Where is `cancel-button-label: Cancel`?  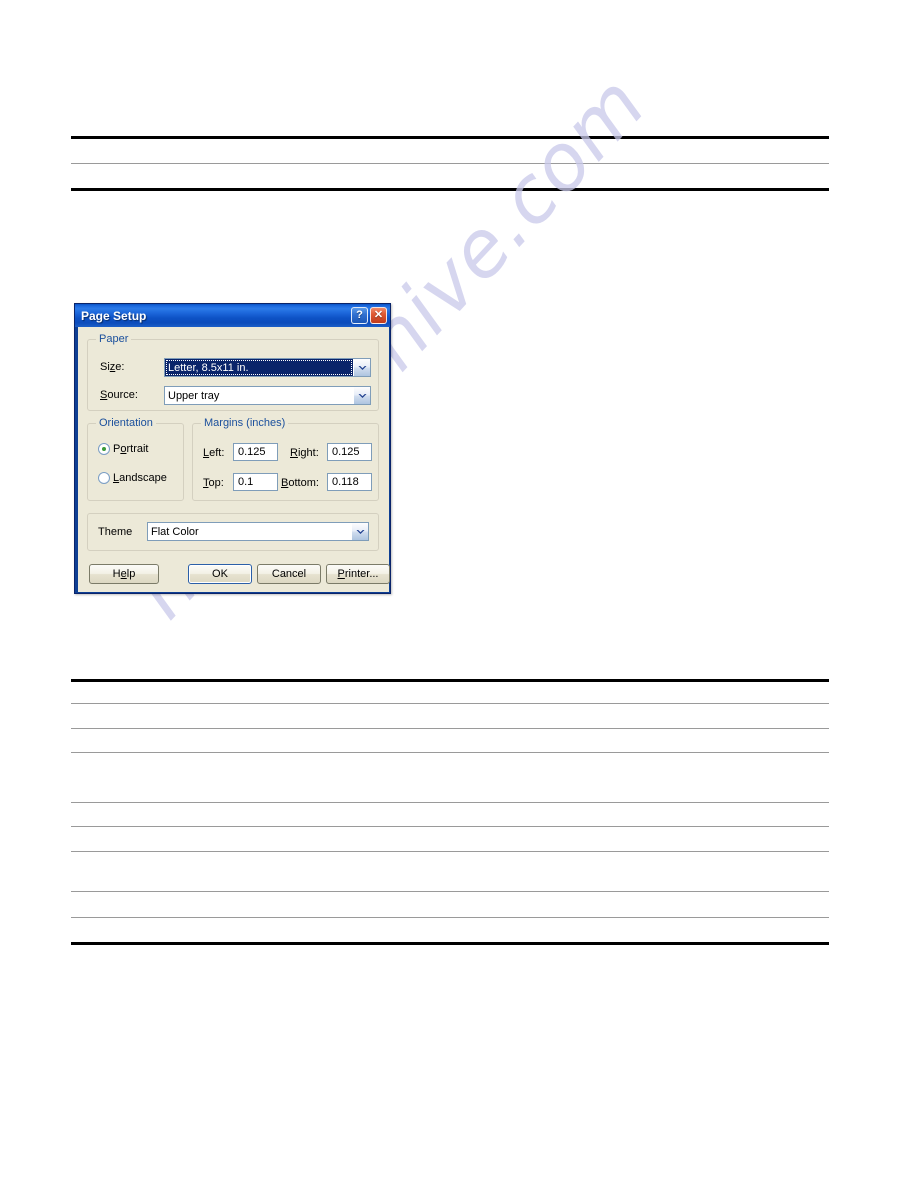 cancel-button-label: Cancel is located at coordinates (289, 574).